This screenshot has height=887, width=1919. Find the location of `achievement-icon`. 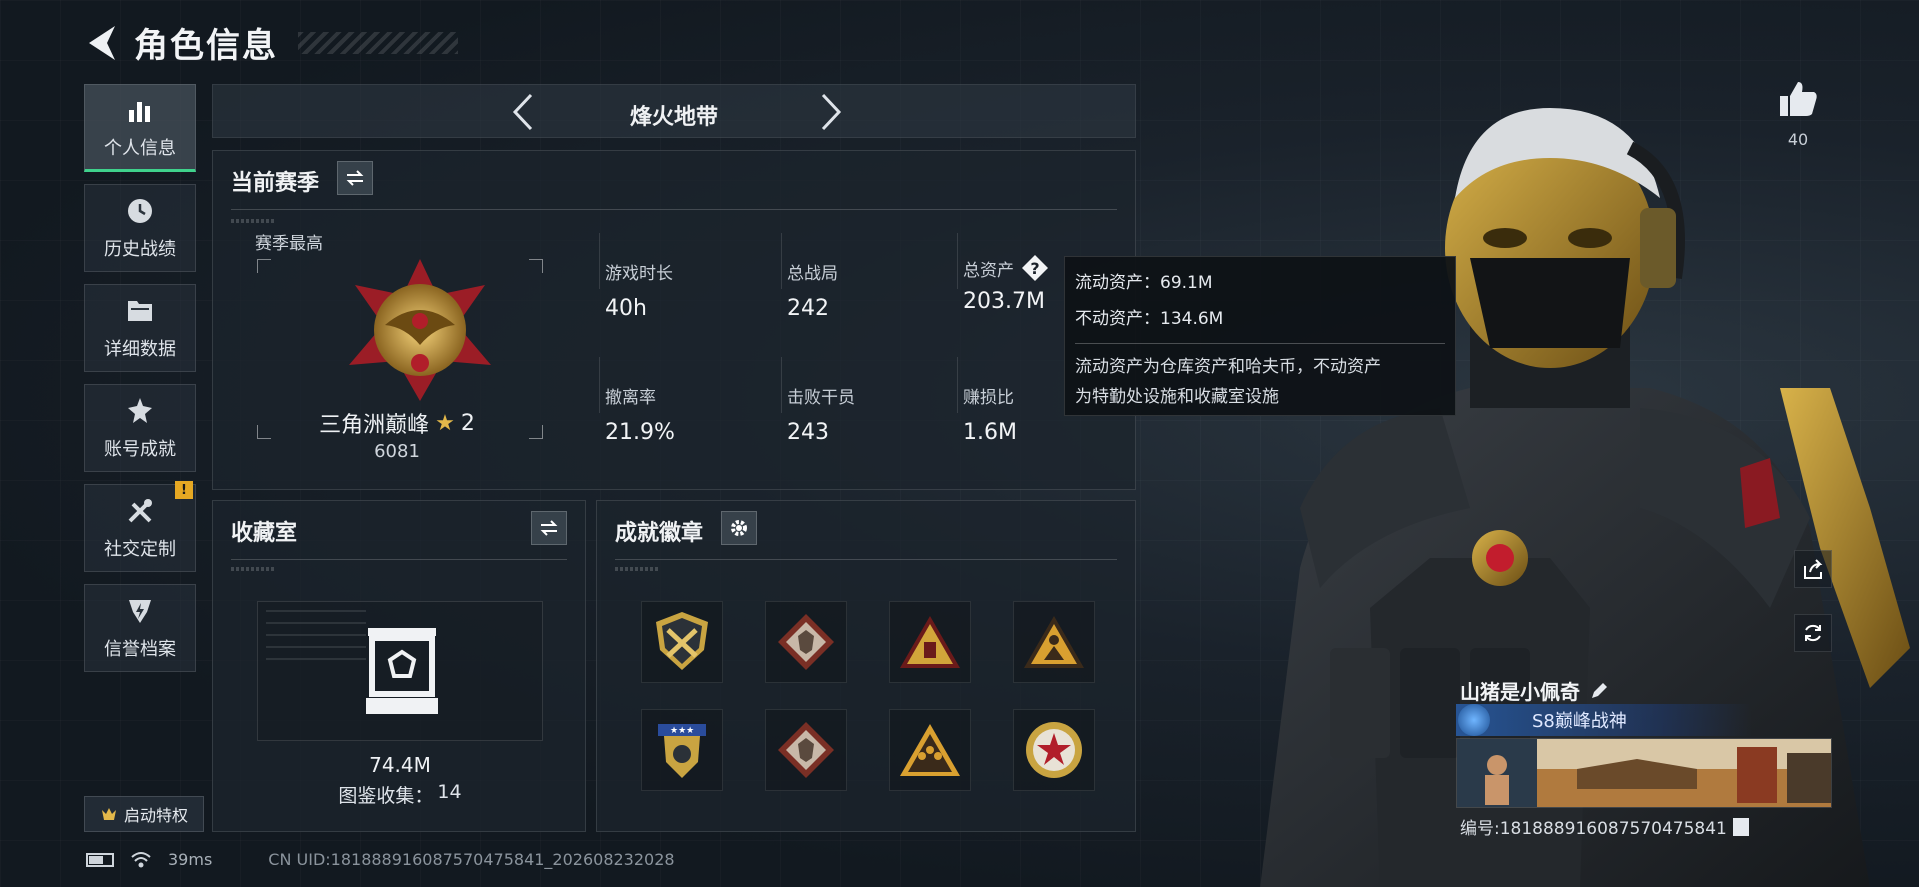

achievement-icon is located at coordinates (140, 411).